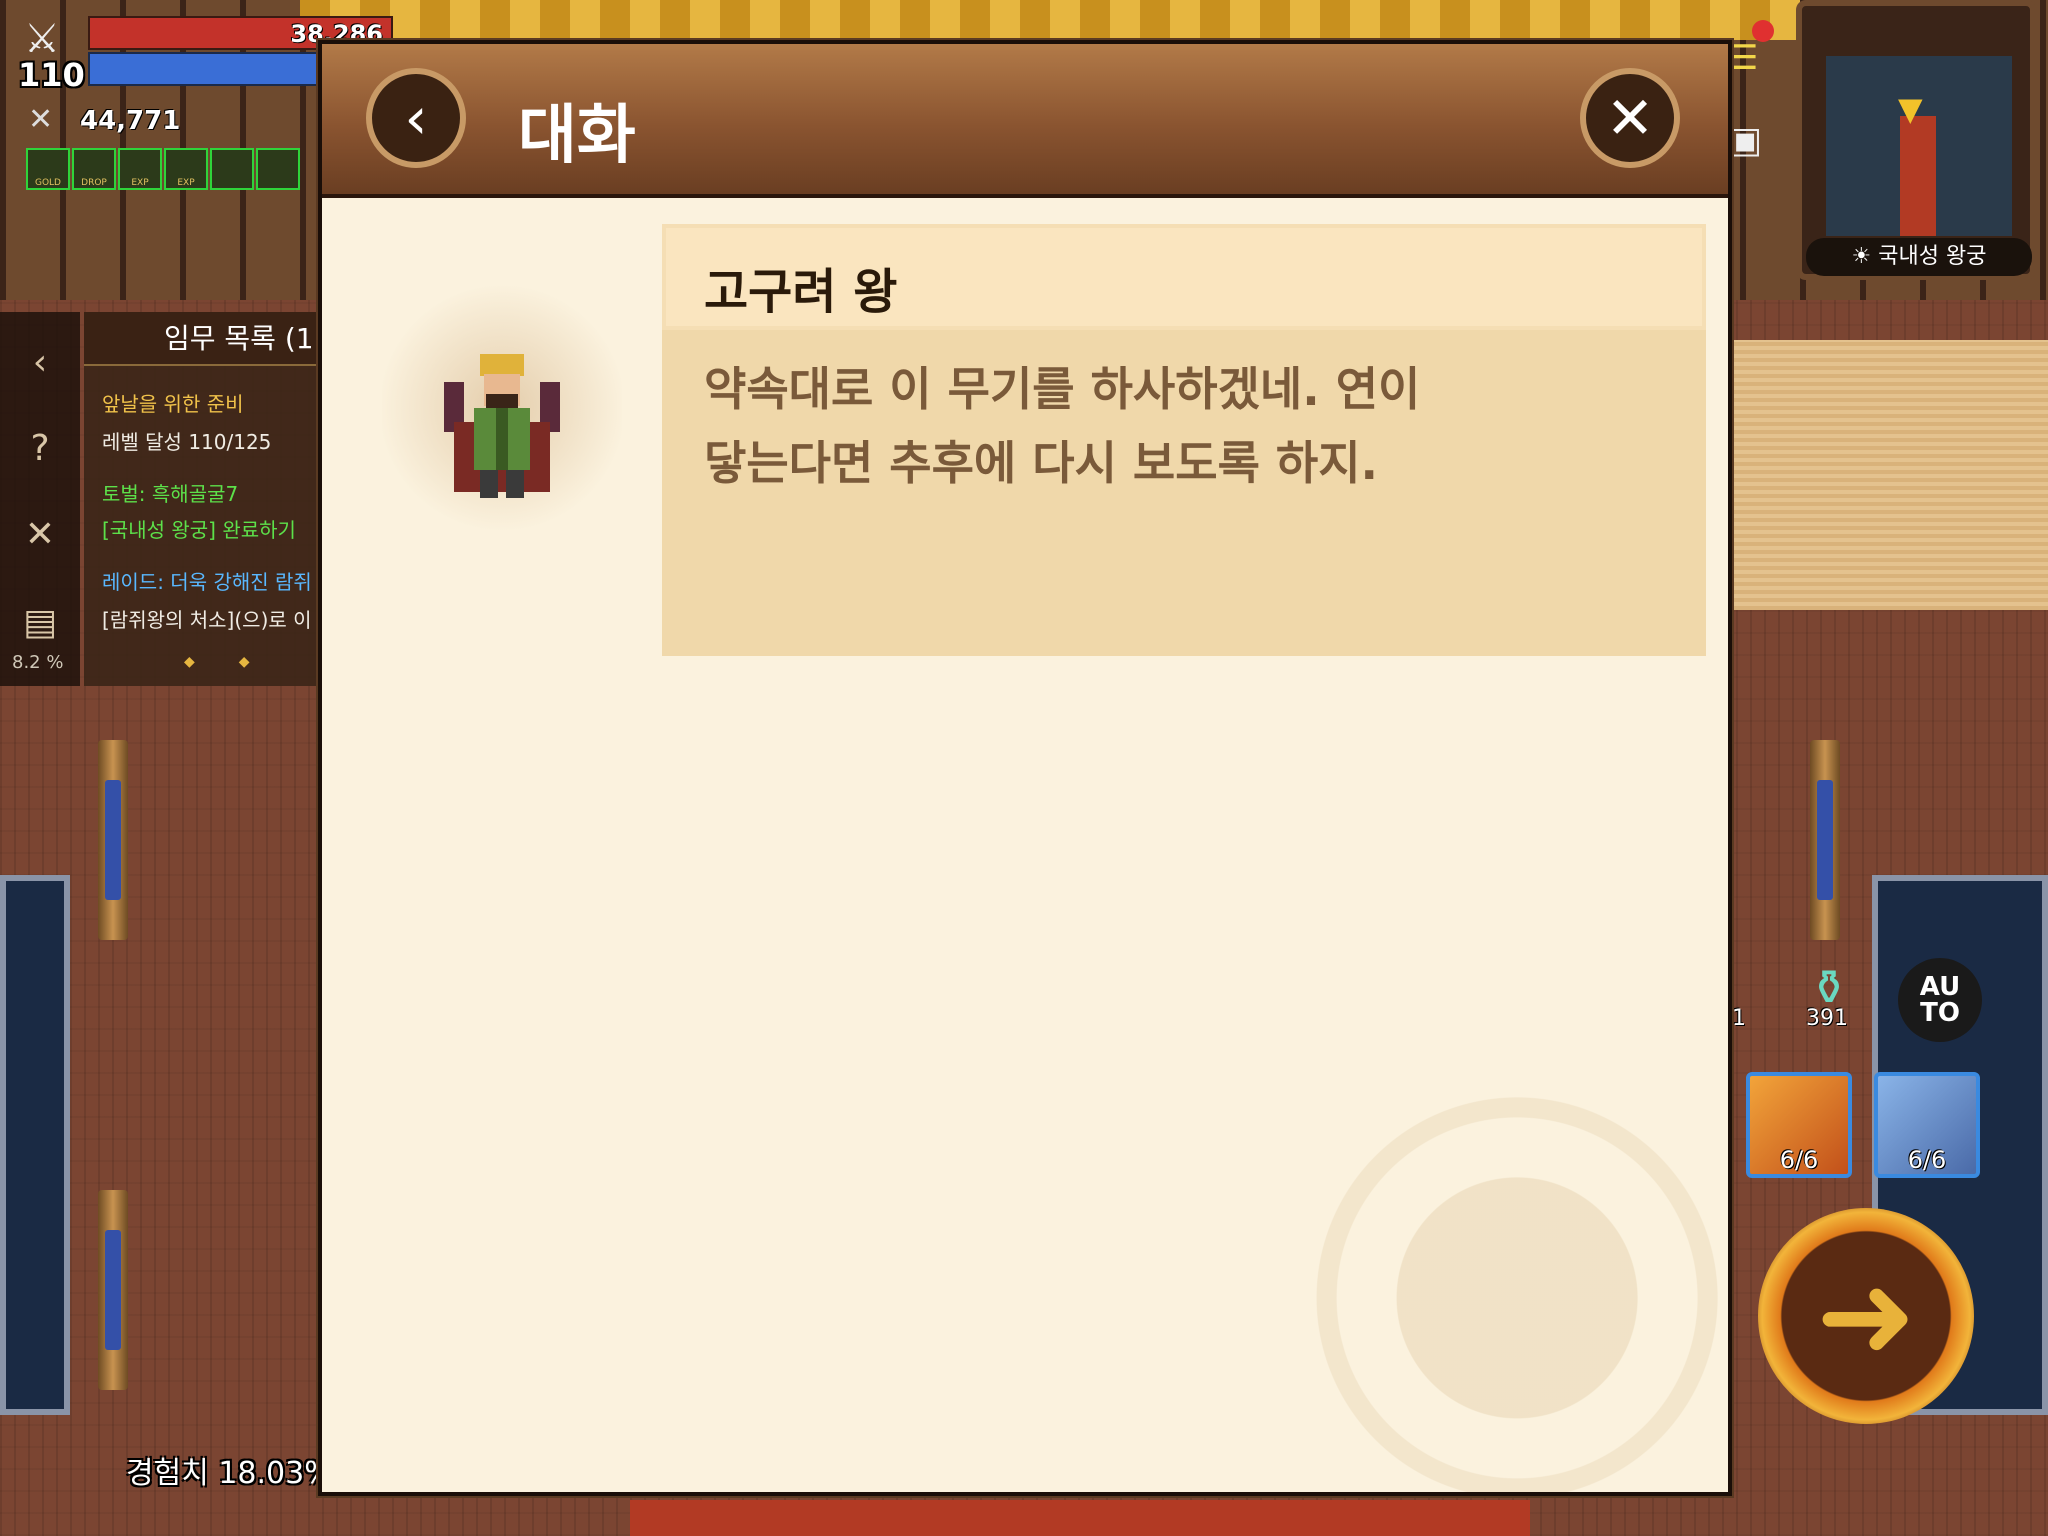 The image size is (2048, 1536). Describe the element at coordinates (40, 362) in the screenshot. I see `collapse-chevron-icon: ‹` at that location.